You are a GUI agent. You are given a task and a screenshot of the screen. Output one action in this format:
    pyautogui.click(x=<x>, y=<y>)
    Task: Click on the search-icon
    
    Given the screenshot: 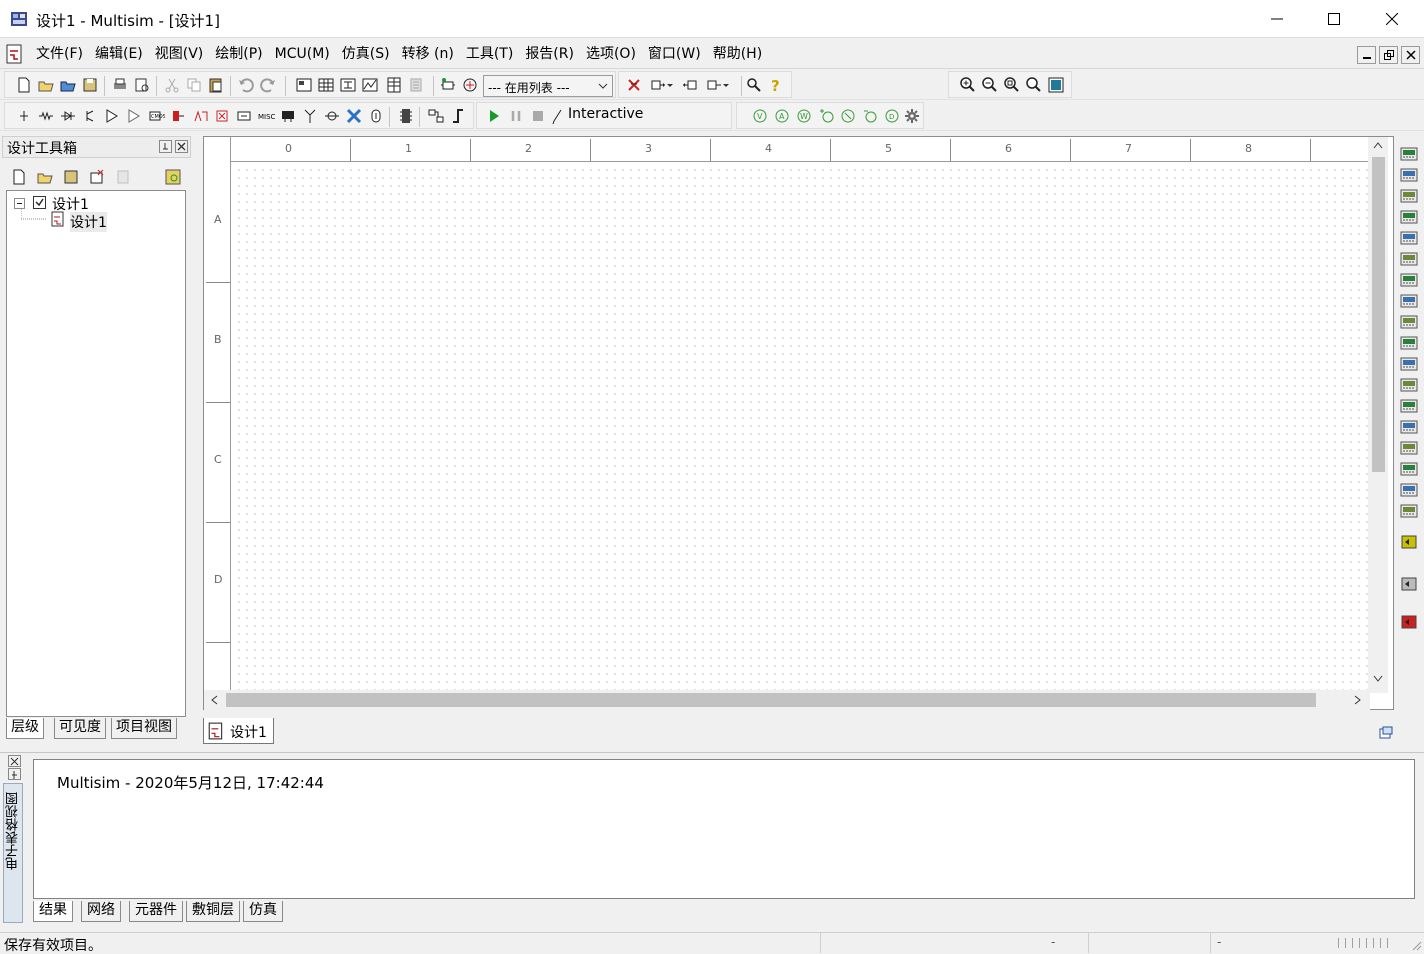 What is the action you would take?
    pyautogui.click(x=754, y=85)
    